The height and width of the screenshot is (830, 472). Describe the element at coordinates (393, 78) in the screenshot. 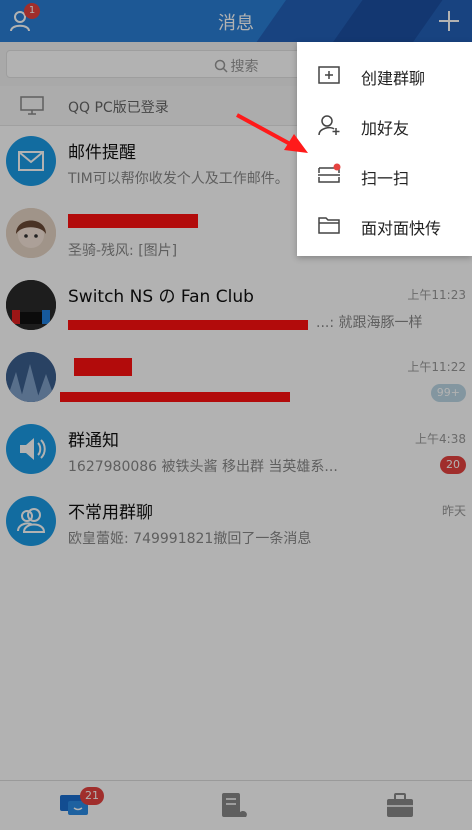

I see `menu-item-label: 创建群聊` at that location.